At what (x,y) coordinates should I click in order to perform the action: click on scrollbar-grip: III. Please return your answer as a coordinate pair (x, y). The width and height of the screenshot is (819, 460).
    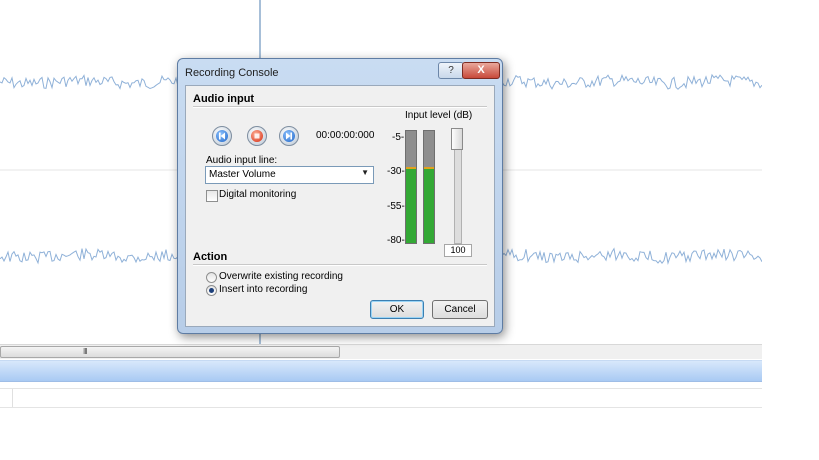
    Looking at the image, I should click on (85, 351).